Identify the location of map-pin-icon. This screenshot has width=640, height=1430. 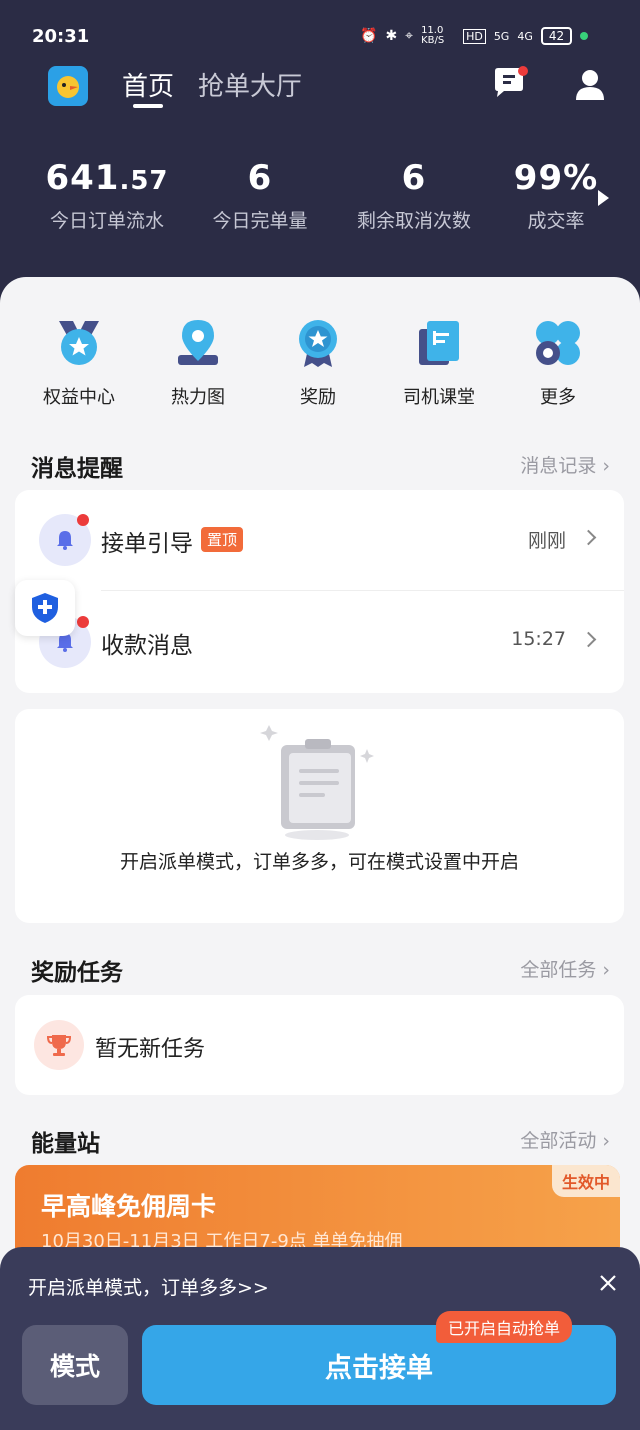
(198, 343).